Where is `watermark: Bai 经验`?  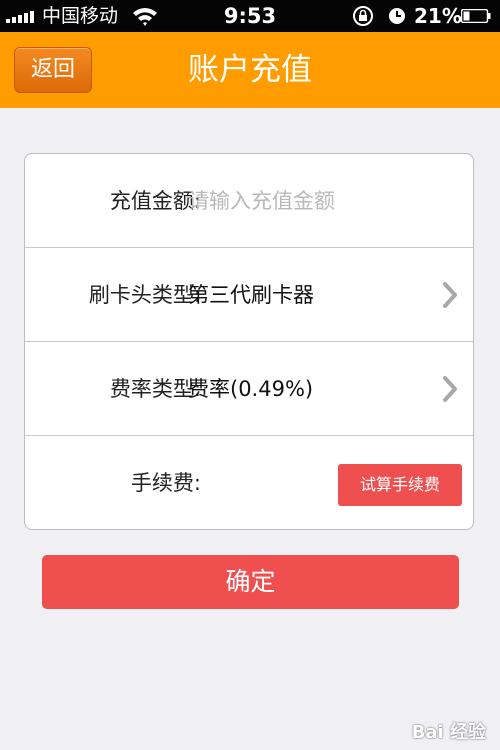 watermark: Bai 经验 is located at coordinates (448, 732).